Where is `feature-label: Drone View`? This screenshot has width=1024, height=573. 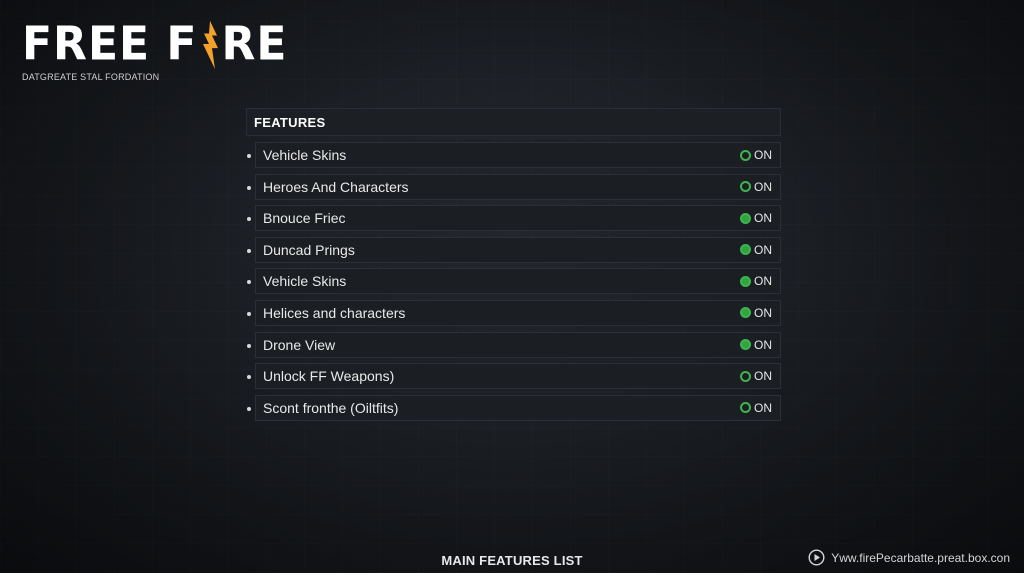 feature-label: Drone View is located at coordinates (299, 344).